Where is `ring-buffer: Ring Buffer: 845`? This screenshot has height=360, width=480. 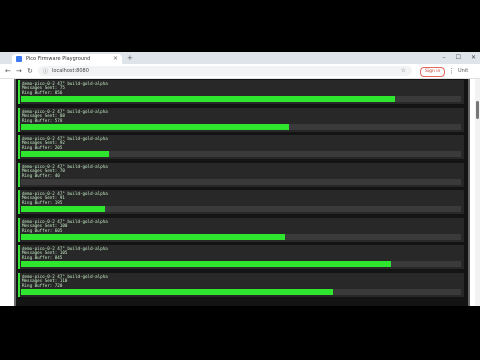 ring-buffer: Ring Buffer: 845 is located at coordinates (42, 257).